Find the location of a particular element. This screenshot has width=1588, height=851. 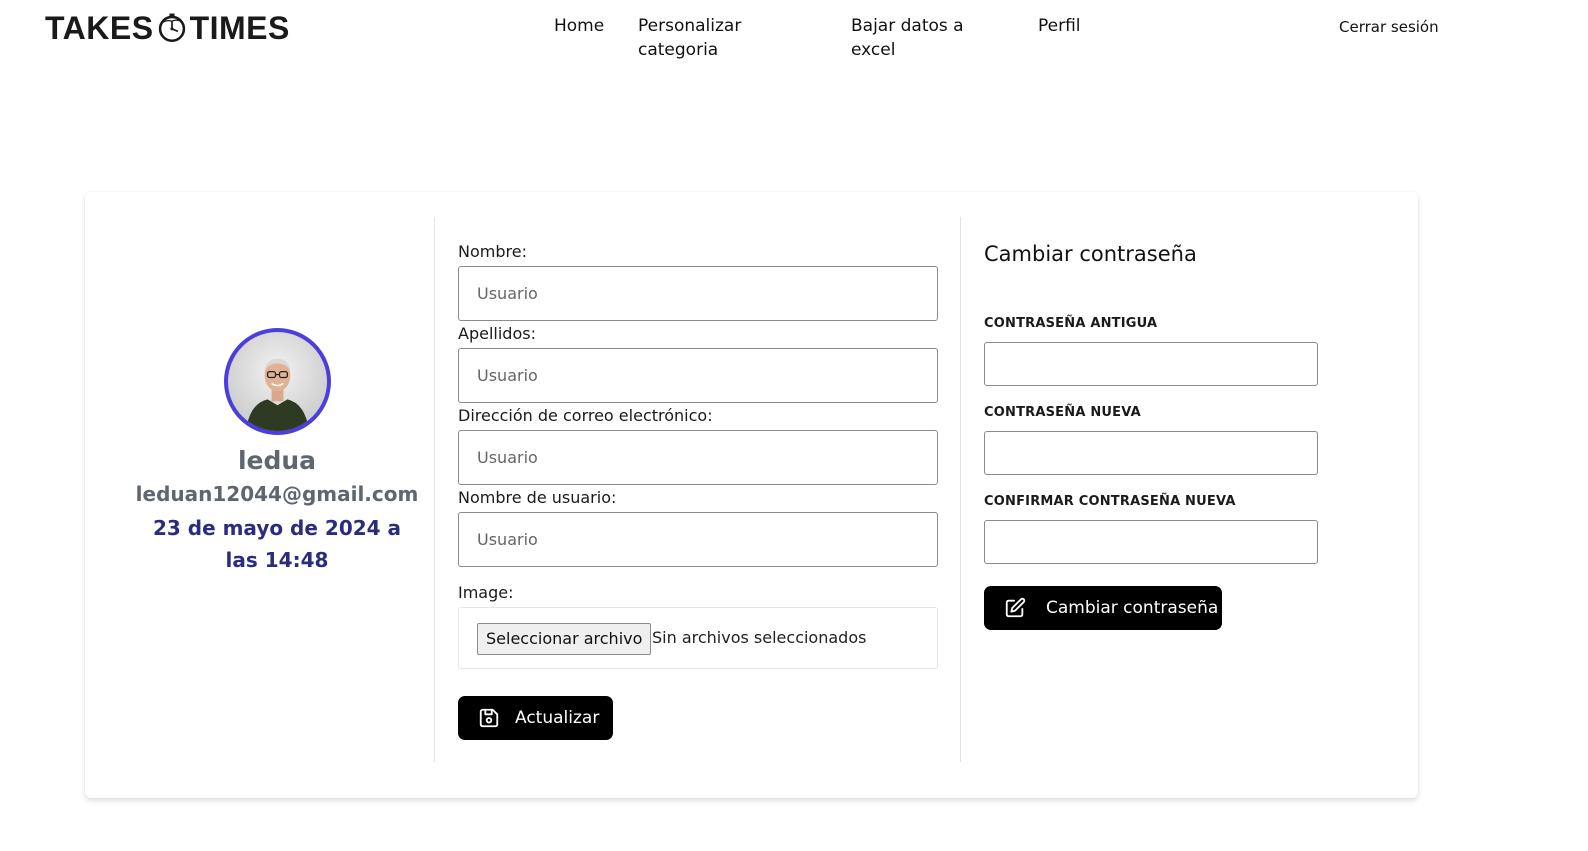

user-photo-icon is located at coordinates (277, 394).